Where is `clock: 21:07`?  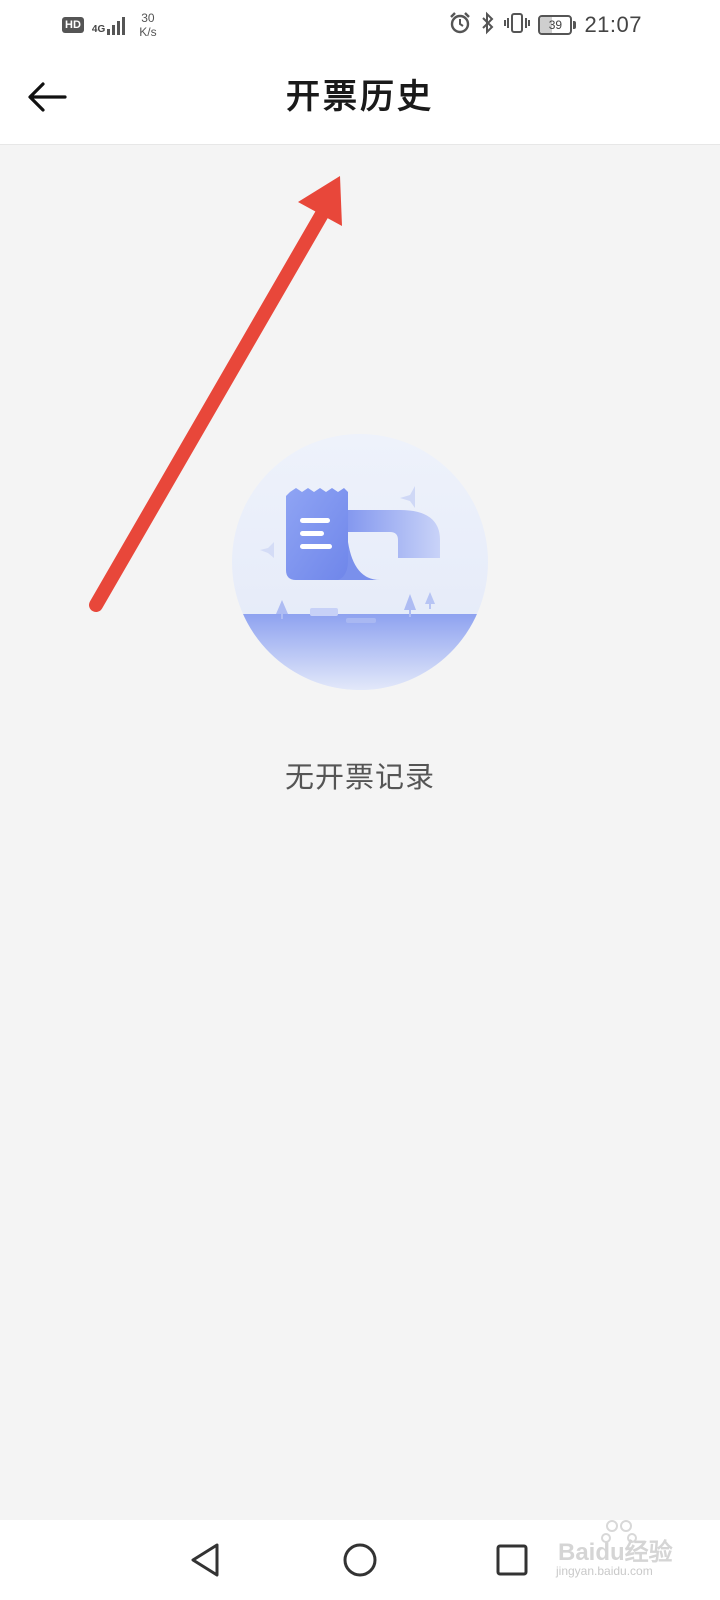
clock: 21:07 is located at coordinates (613, 24).